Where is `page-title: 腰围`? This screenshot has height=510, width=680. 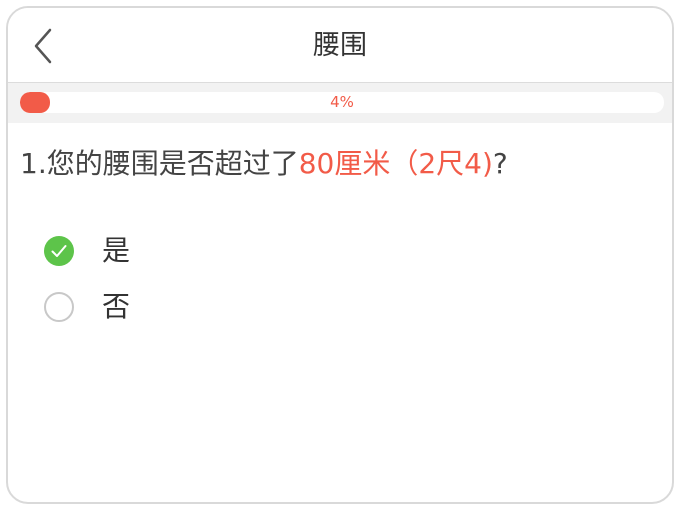 page-title: 腰围 is located at coordinates (340, 45).